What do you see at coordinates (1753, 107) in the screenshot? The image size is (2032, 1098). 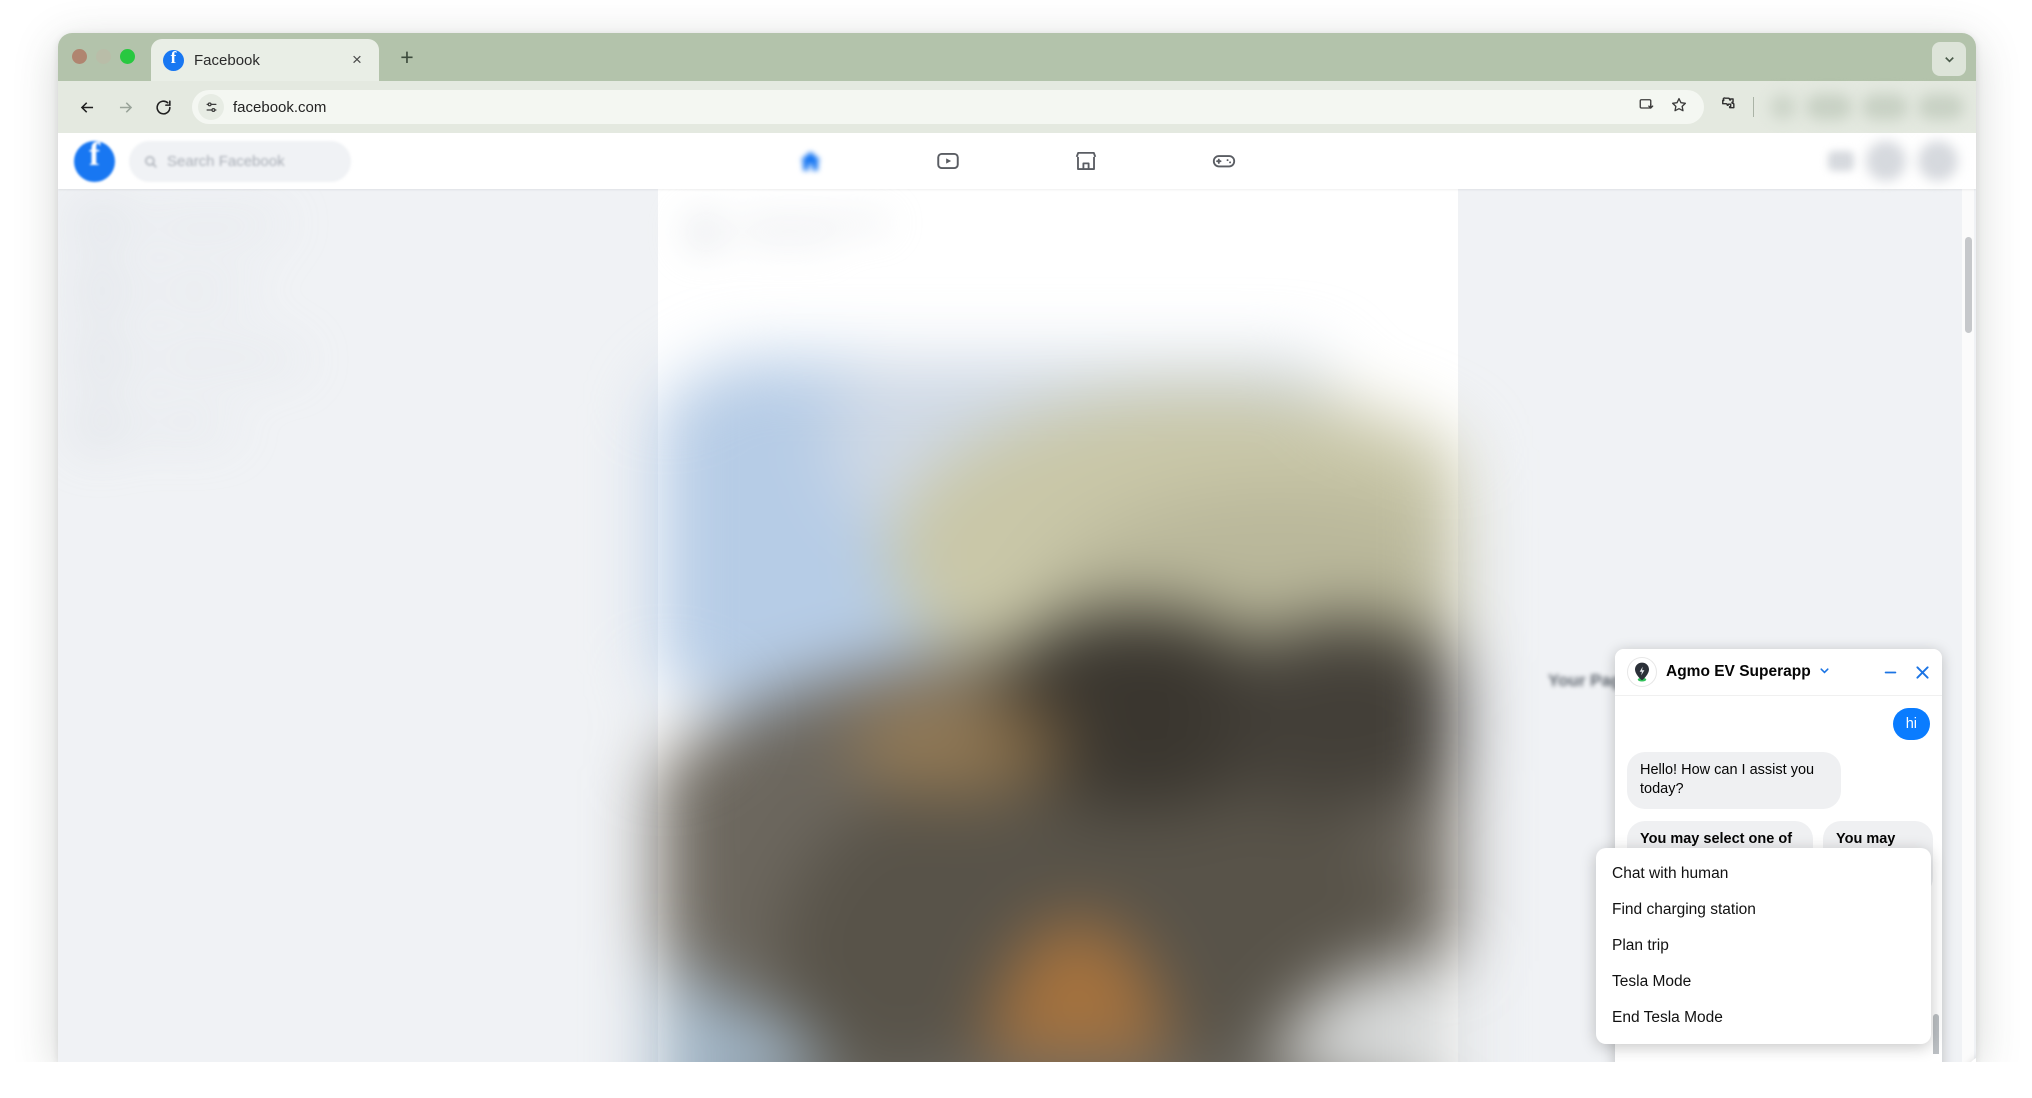 I see `toolbar-divider` at bounding box center [1753, 107].